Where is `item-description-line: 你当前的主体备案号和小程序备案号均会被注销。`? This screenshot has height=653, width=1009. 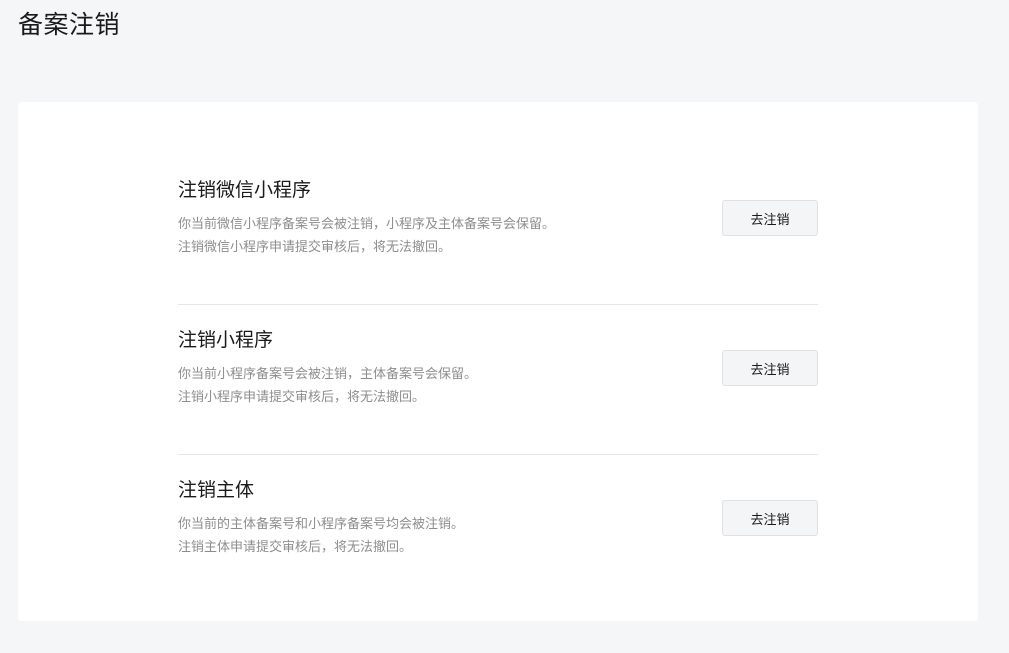
item-description-line: 你当前的主体备案号和小程序备案号均会被注销。 is located at coordinates (321, 524).